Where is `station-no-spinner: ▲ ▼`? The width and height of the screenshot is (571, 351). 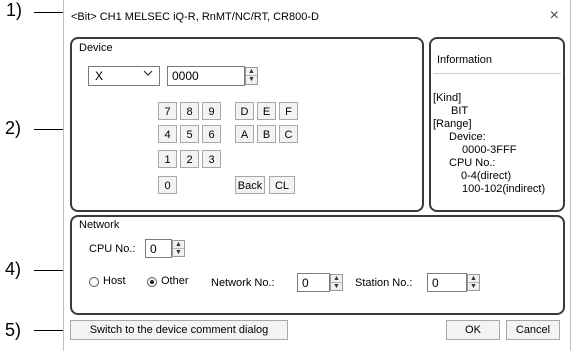 station-no-spinner: ▲ ▼ is located at coordinates (473, 282).